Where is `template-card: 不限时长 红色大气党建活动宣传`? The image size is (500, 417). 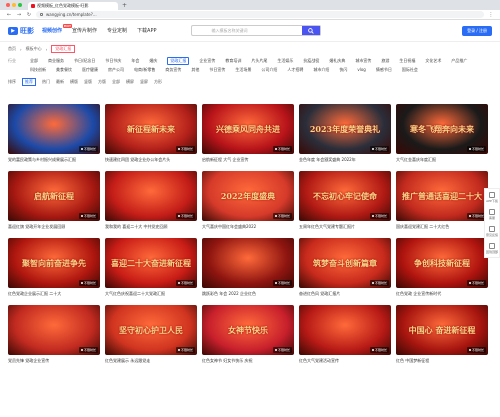 template-card: 不限时长 红色大气党建活动宣传 is located at coordinates (345, 334).